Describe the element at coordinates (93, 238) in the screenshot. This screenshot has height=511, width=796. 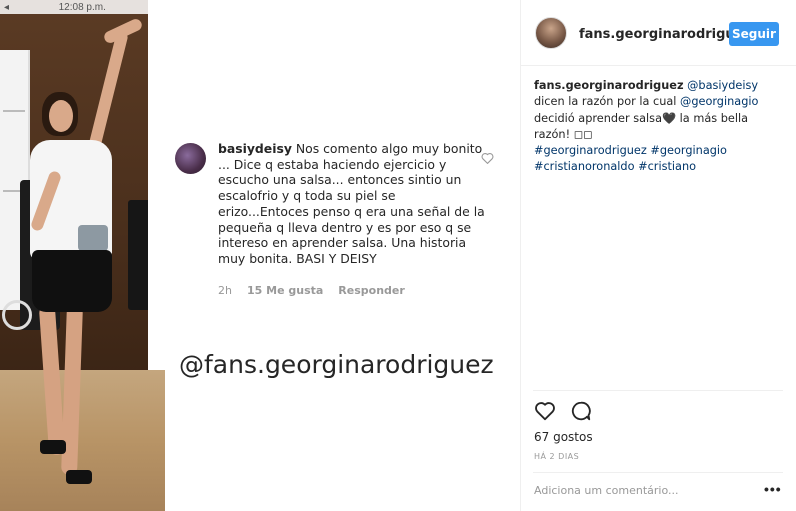
I see `shirt-print` at that location.